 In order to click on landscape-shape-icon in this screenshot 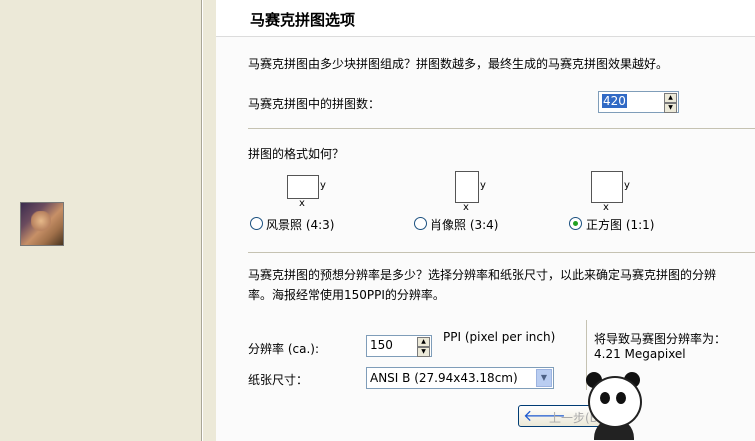, I will do `click(303, 187)`.